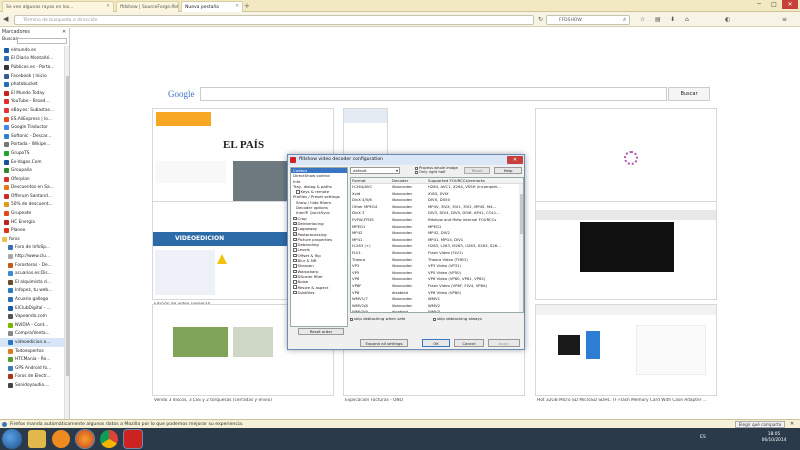  What do you see at coordinates (58, 6) in the screenshot?
I see `tab-0: Se ven algunas rayas en los... ✕` at bounding box center [58, 6].